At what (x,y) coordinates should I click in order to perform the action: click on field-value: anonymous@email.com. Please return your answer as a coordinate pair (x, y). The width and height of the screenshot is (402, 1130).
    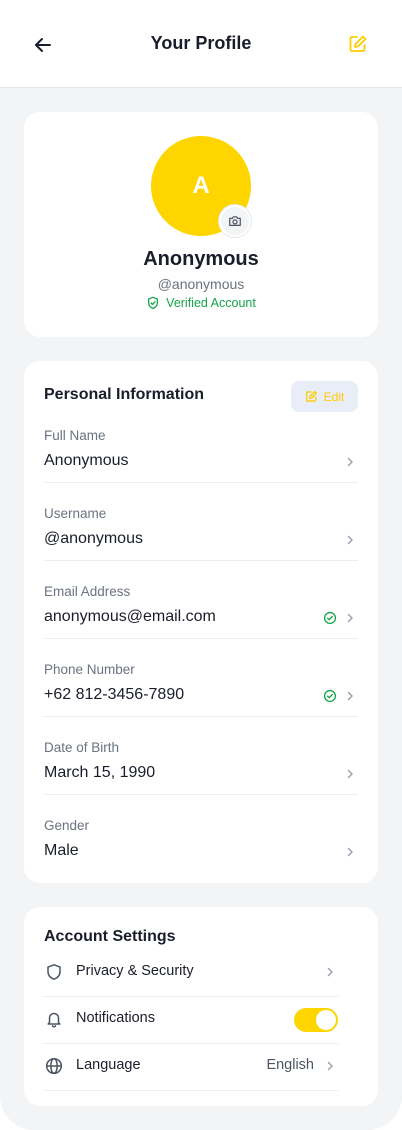
    Looking at the image, I should click on (130, 616).